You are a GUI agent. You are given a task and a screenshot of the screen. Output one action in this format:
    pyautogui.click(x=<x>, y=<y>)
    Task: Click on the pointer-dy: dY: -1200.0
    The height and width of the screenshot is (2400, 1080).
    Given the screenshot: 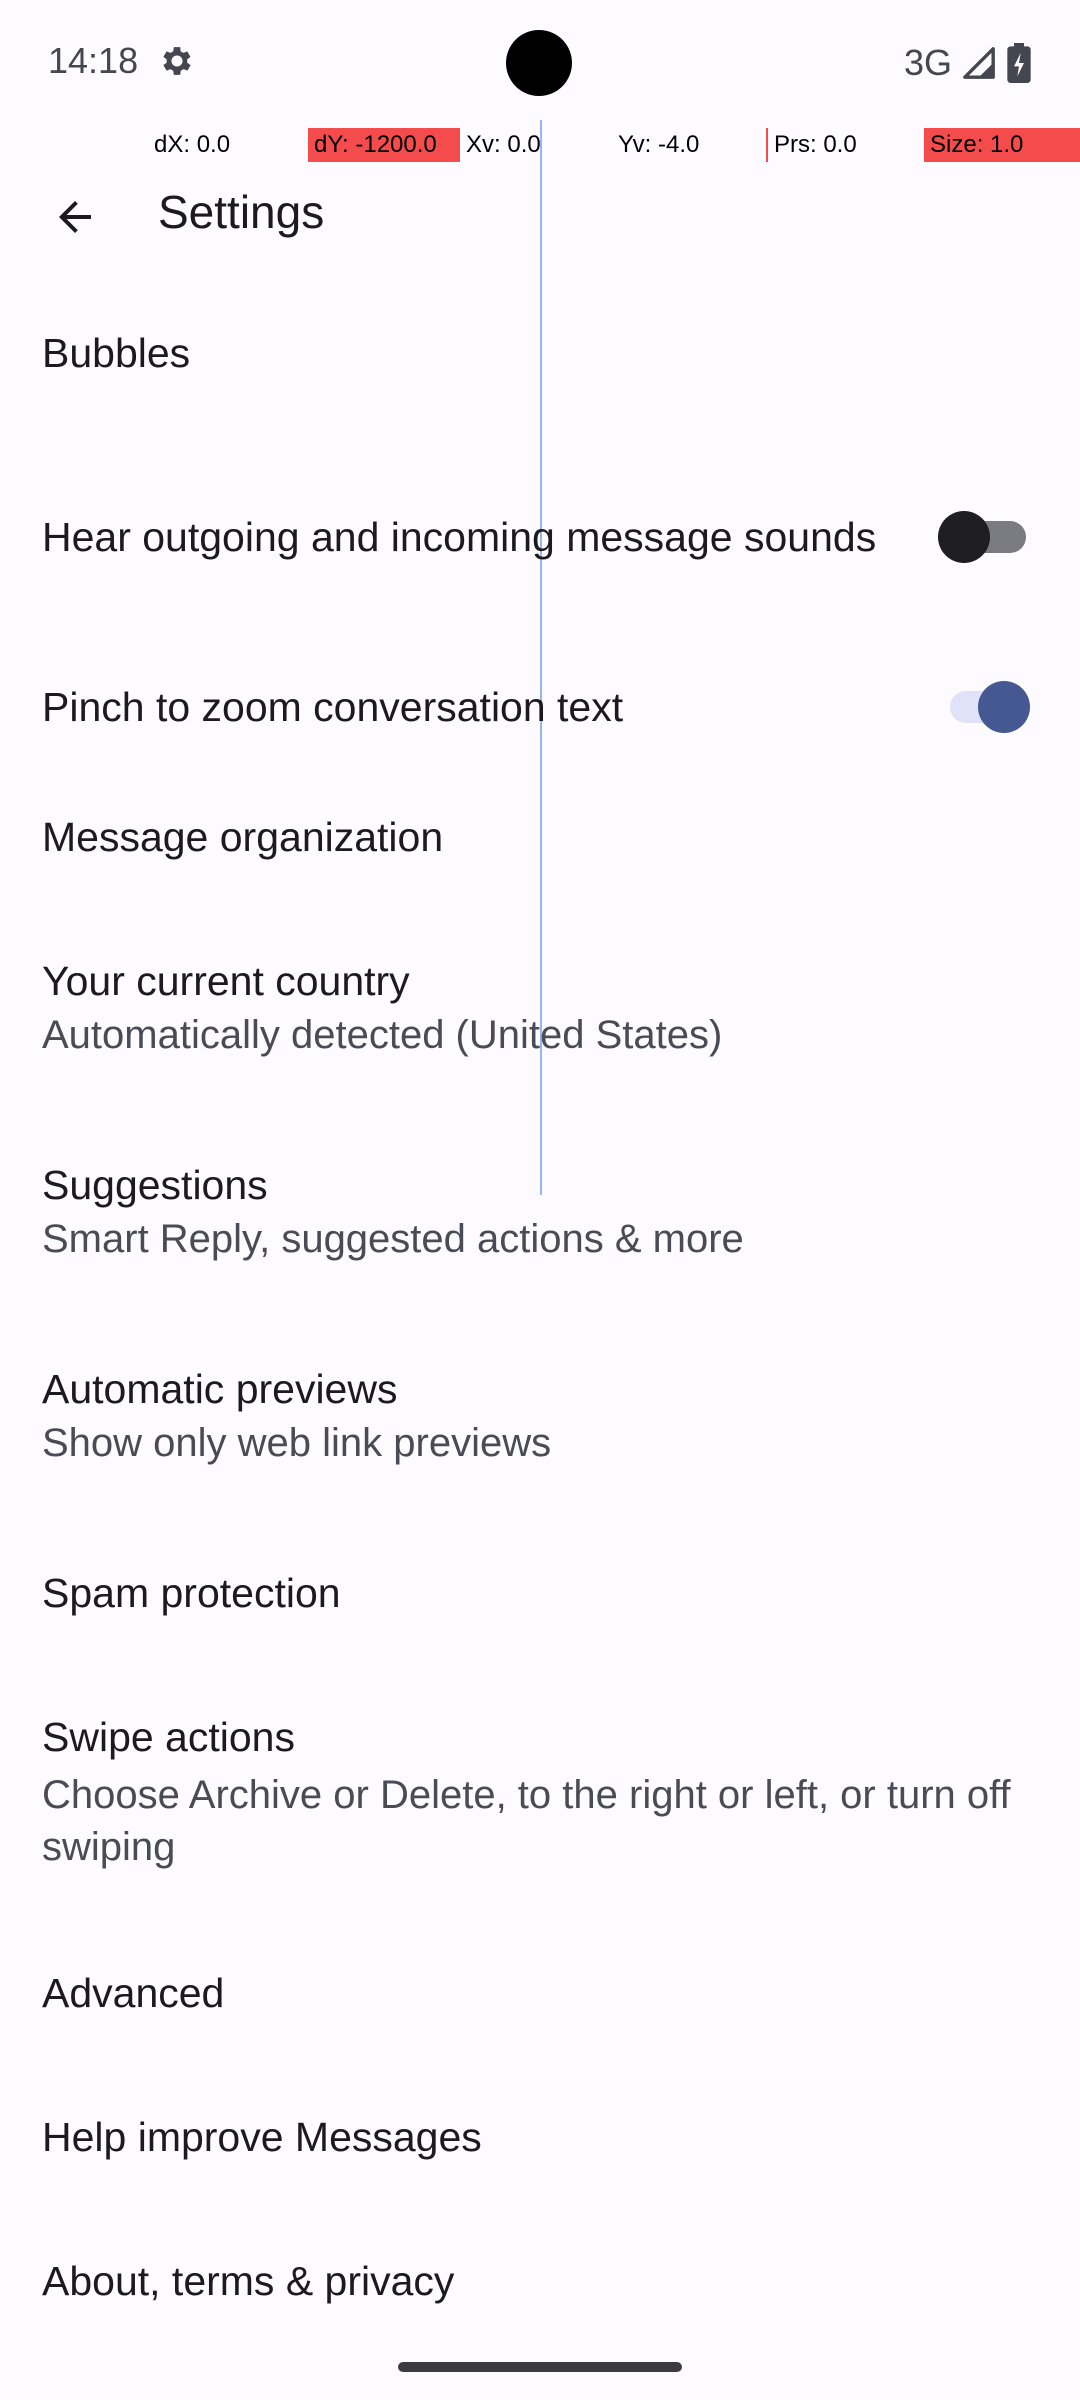 What is the action you would take?
    pyautogui.click(x=384, y=145)
    